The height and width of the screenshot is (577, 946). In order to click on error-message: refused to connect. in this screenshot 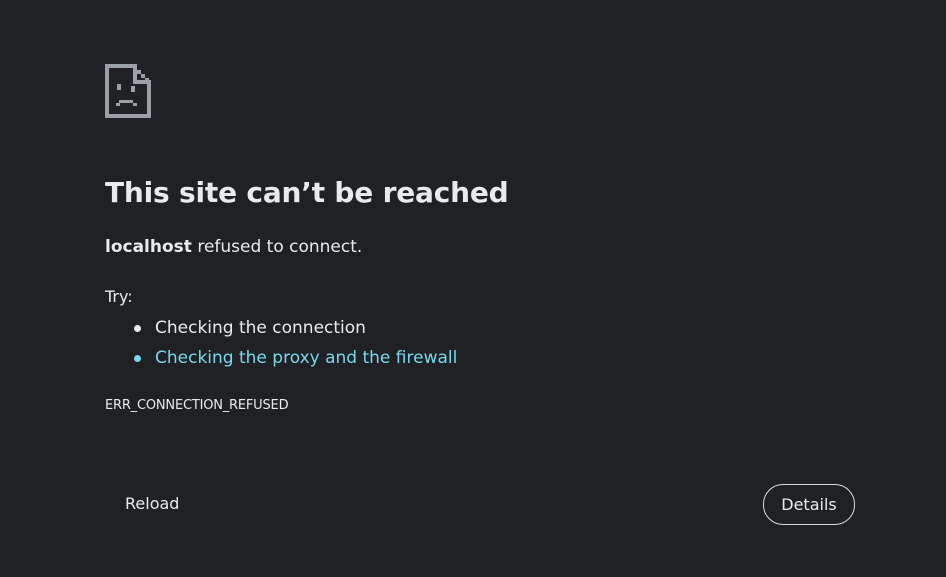, I will do `click(277, 247)`.